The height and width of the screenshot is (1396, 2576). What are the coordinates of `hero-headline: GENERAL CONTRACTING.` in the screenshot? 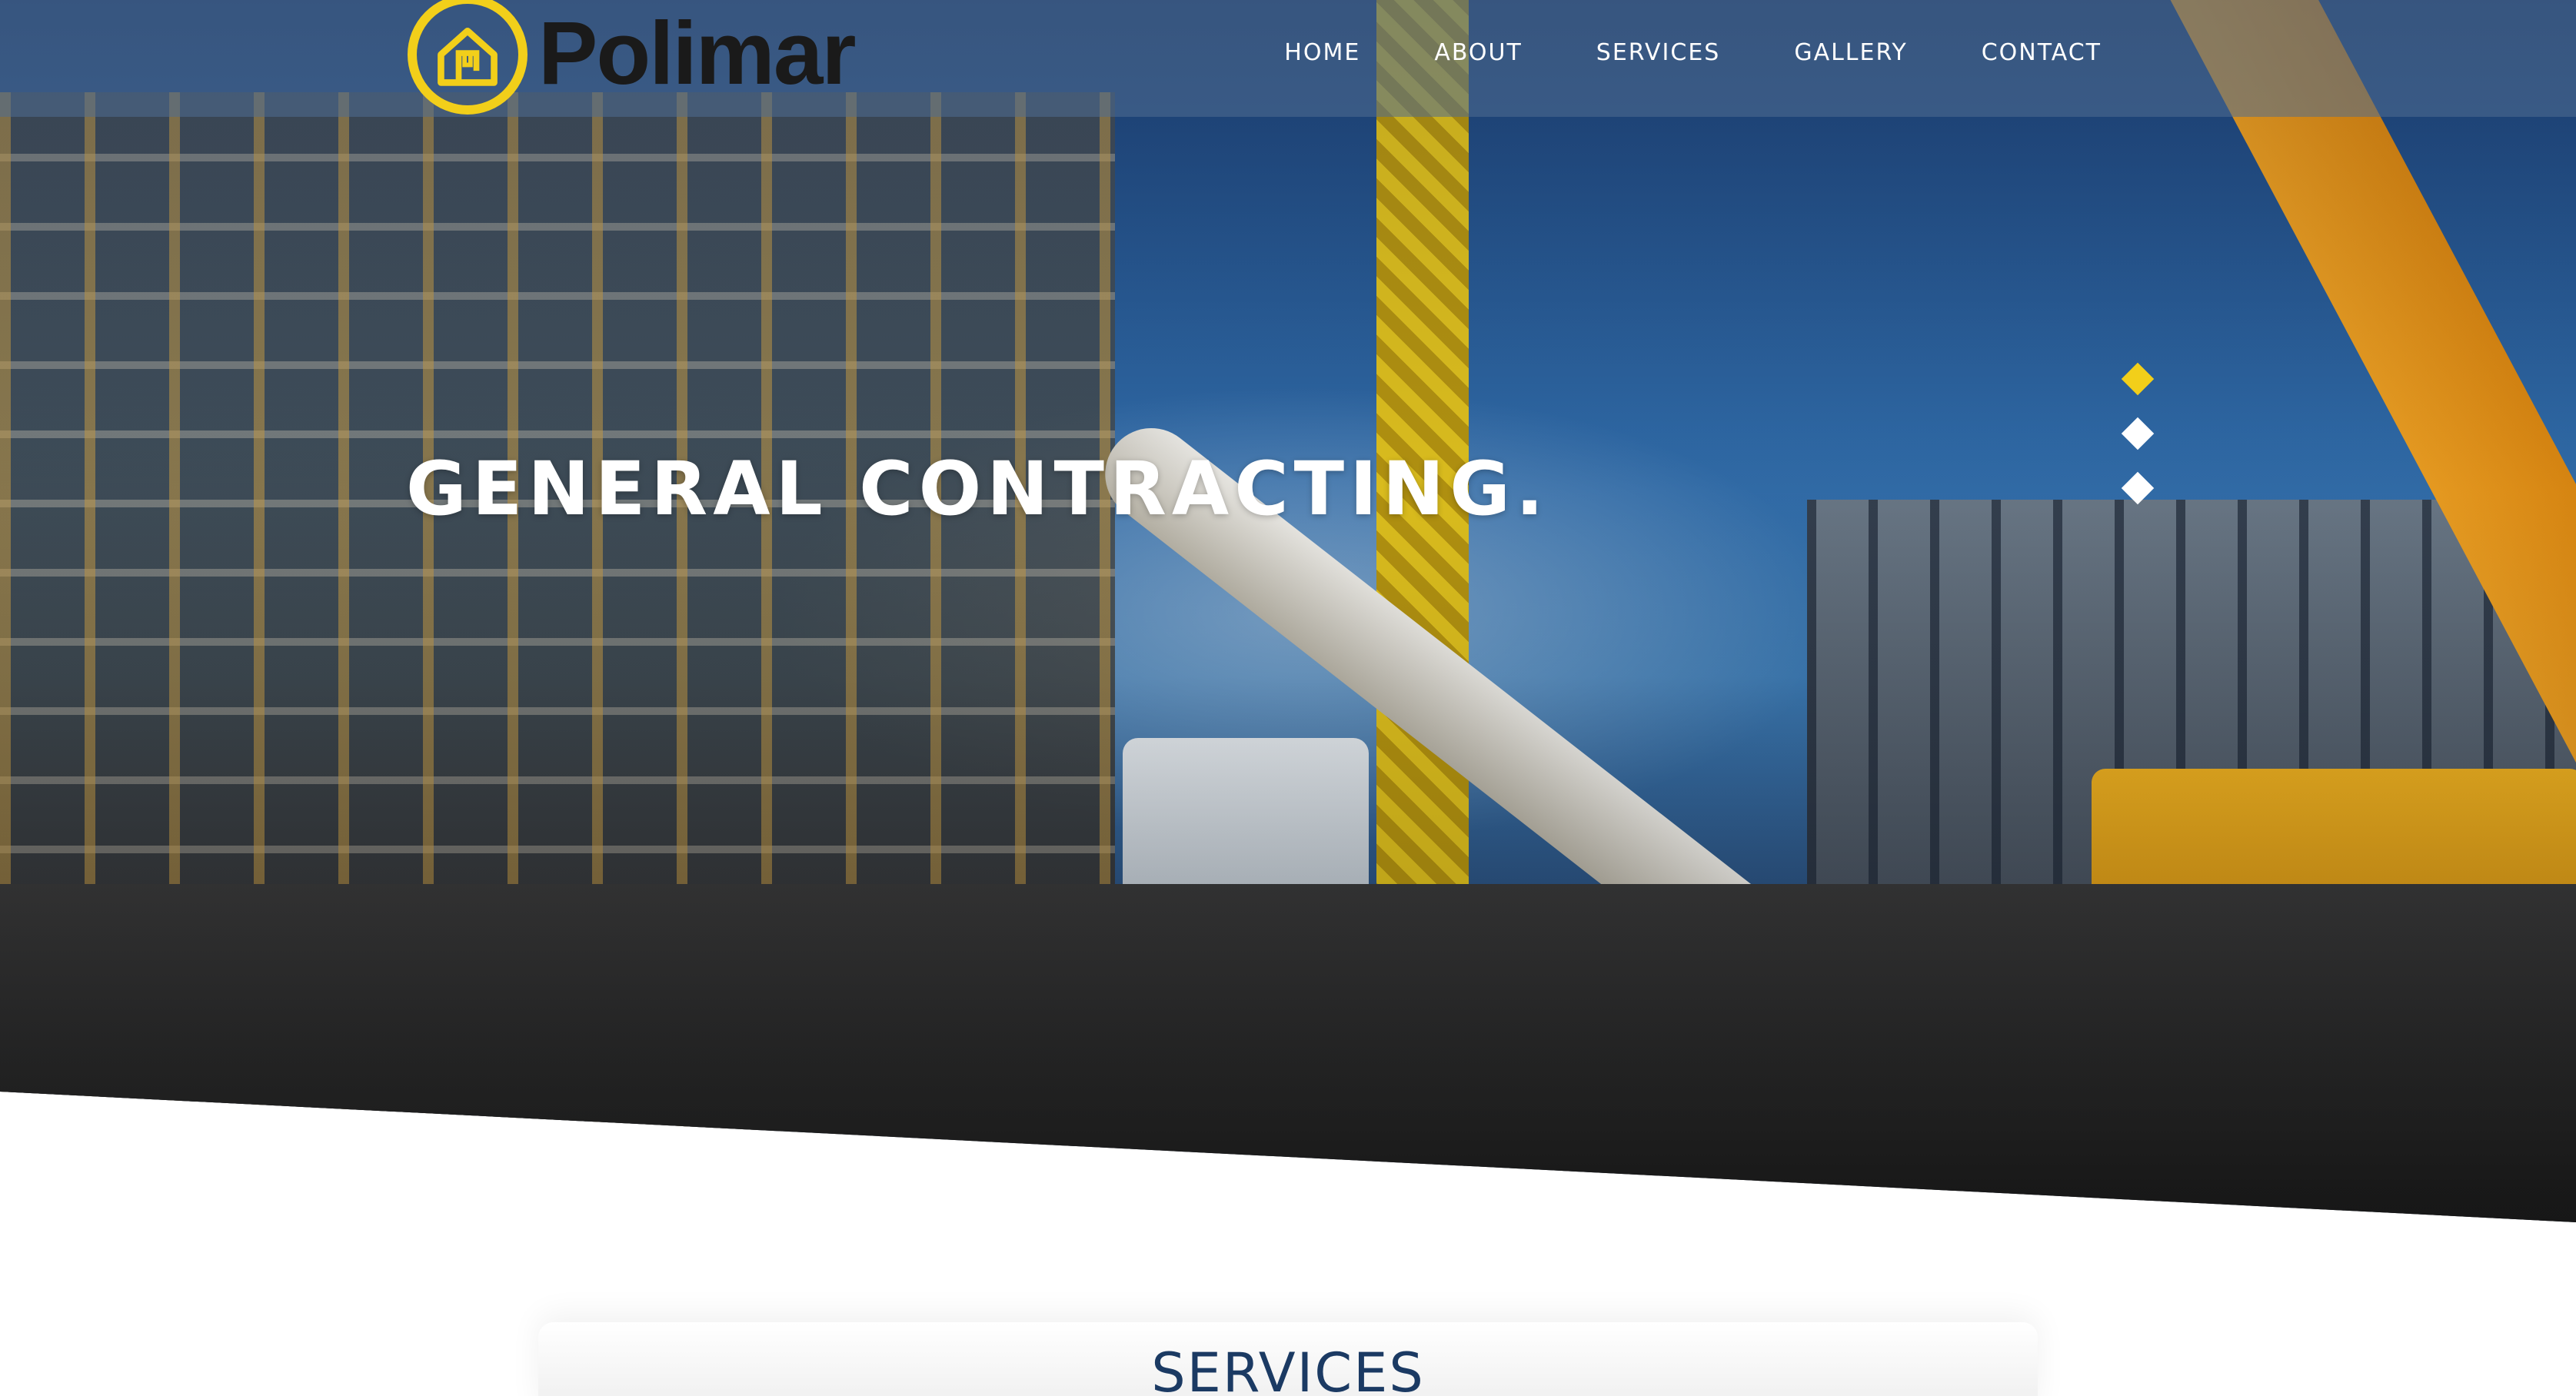 It's located at (977, 489).